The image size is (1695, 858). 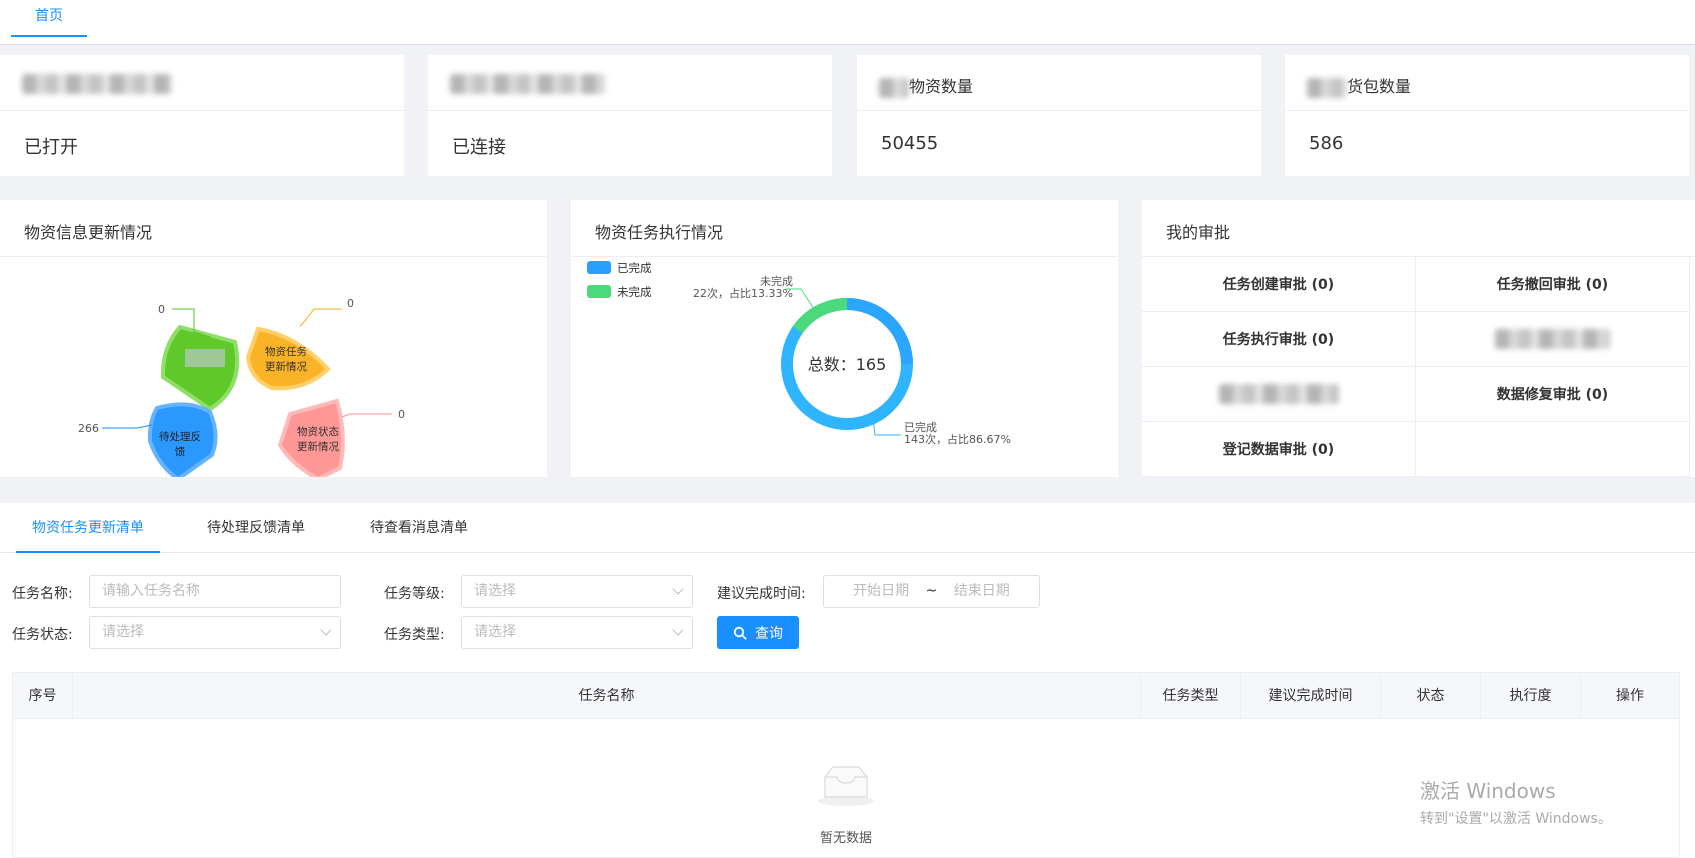 What do you see at coordinates (634, 268) in the screenshot?
I see `legend-done-label: 已完成` at bounding box center [634, 268].